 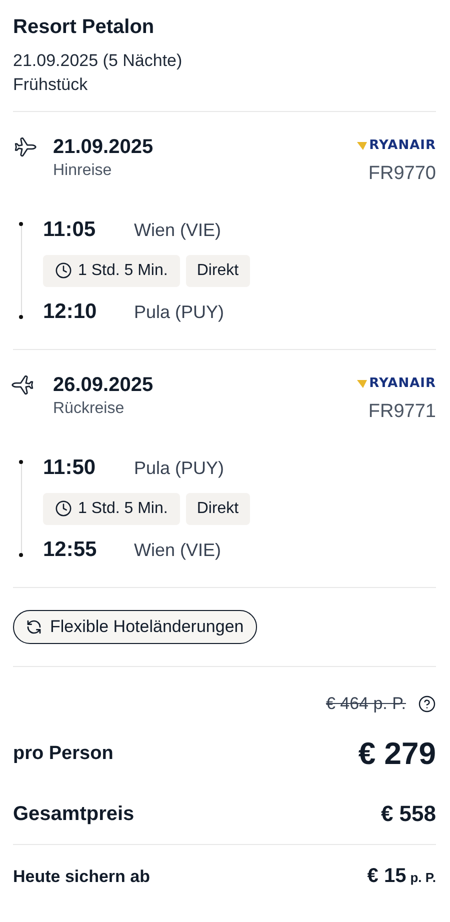 What do you see at coordinates (386, 876) in the screenshot?
I see `deposit-price: € 15` at bounding box center [386, 876].